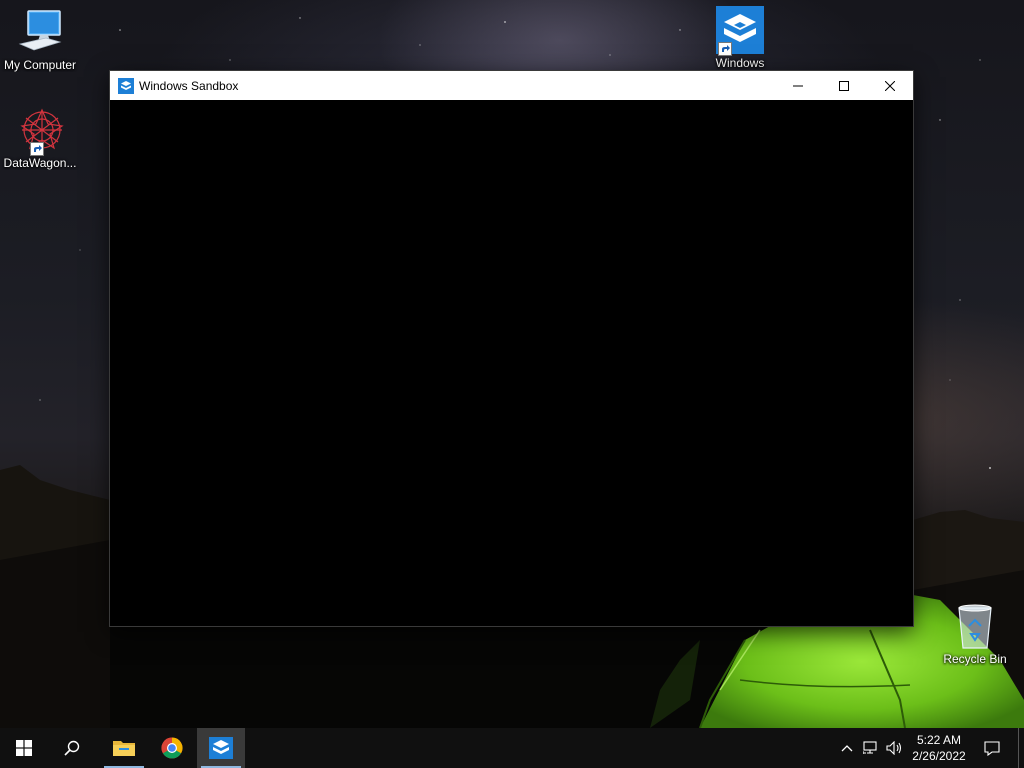  I want to click on datawagon-icon, so click(40, 131).